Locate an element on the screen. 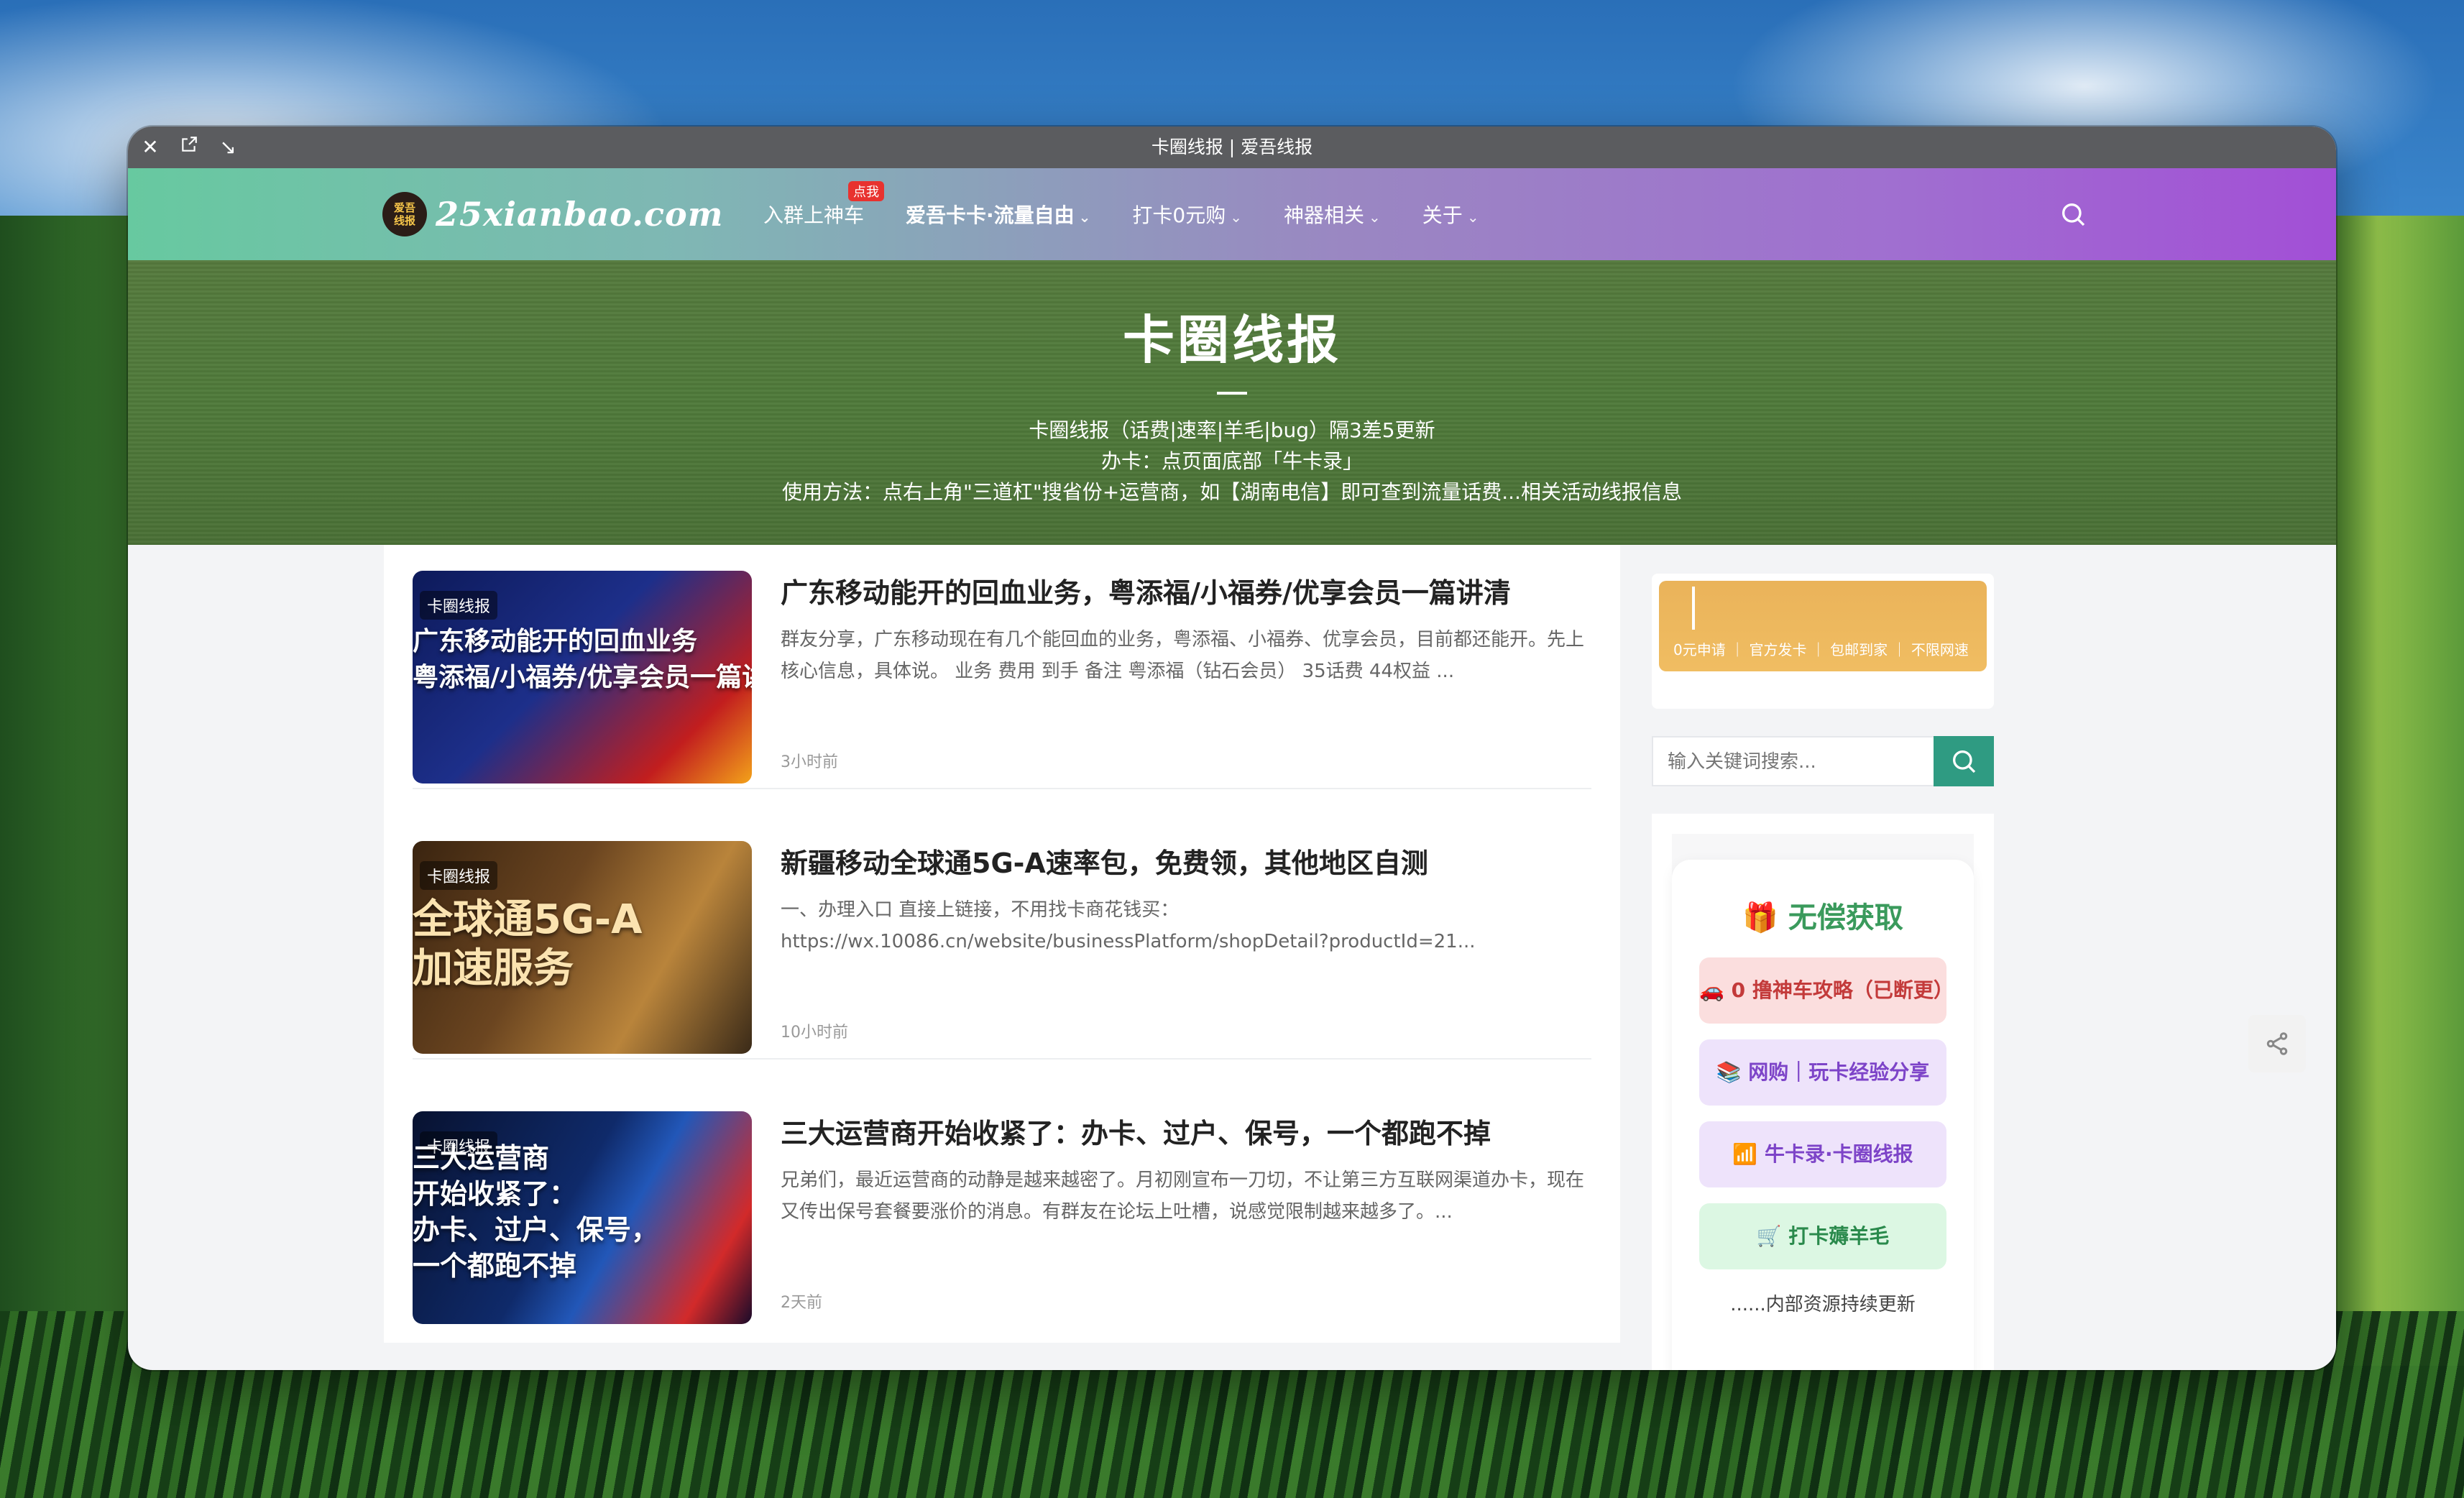  ad-image: 0元申请 ｜ 官方发卡 ｜ 包邮到家 ｜ 不限网速 is located at coordinates (1823, 626).